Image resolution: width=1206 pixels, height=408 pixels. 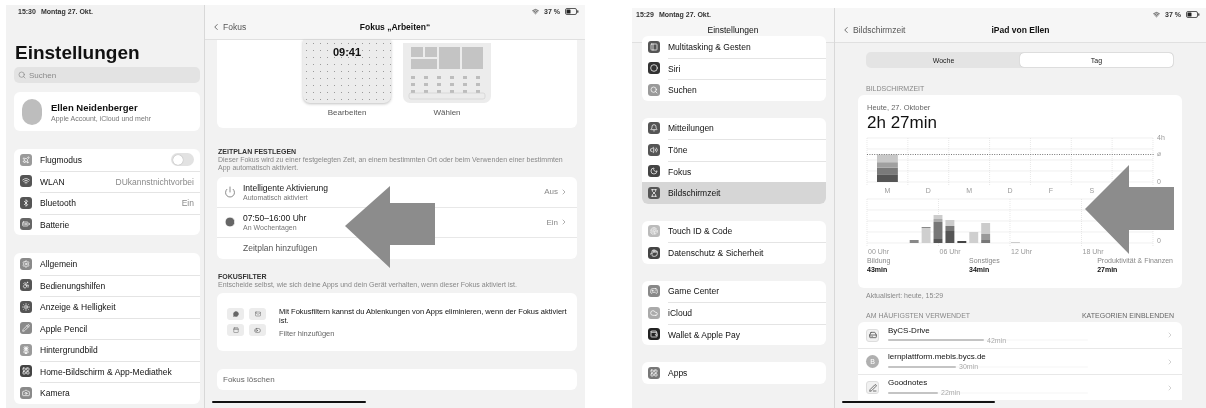 What do you see at coordinates (257, 314) in the screenshot?
I see `mail-icon` at bounding box center [257, 314].